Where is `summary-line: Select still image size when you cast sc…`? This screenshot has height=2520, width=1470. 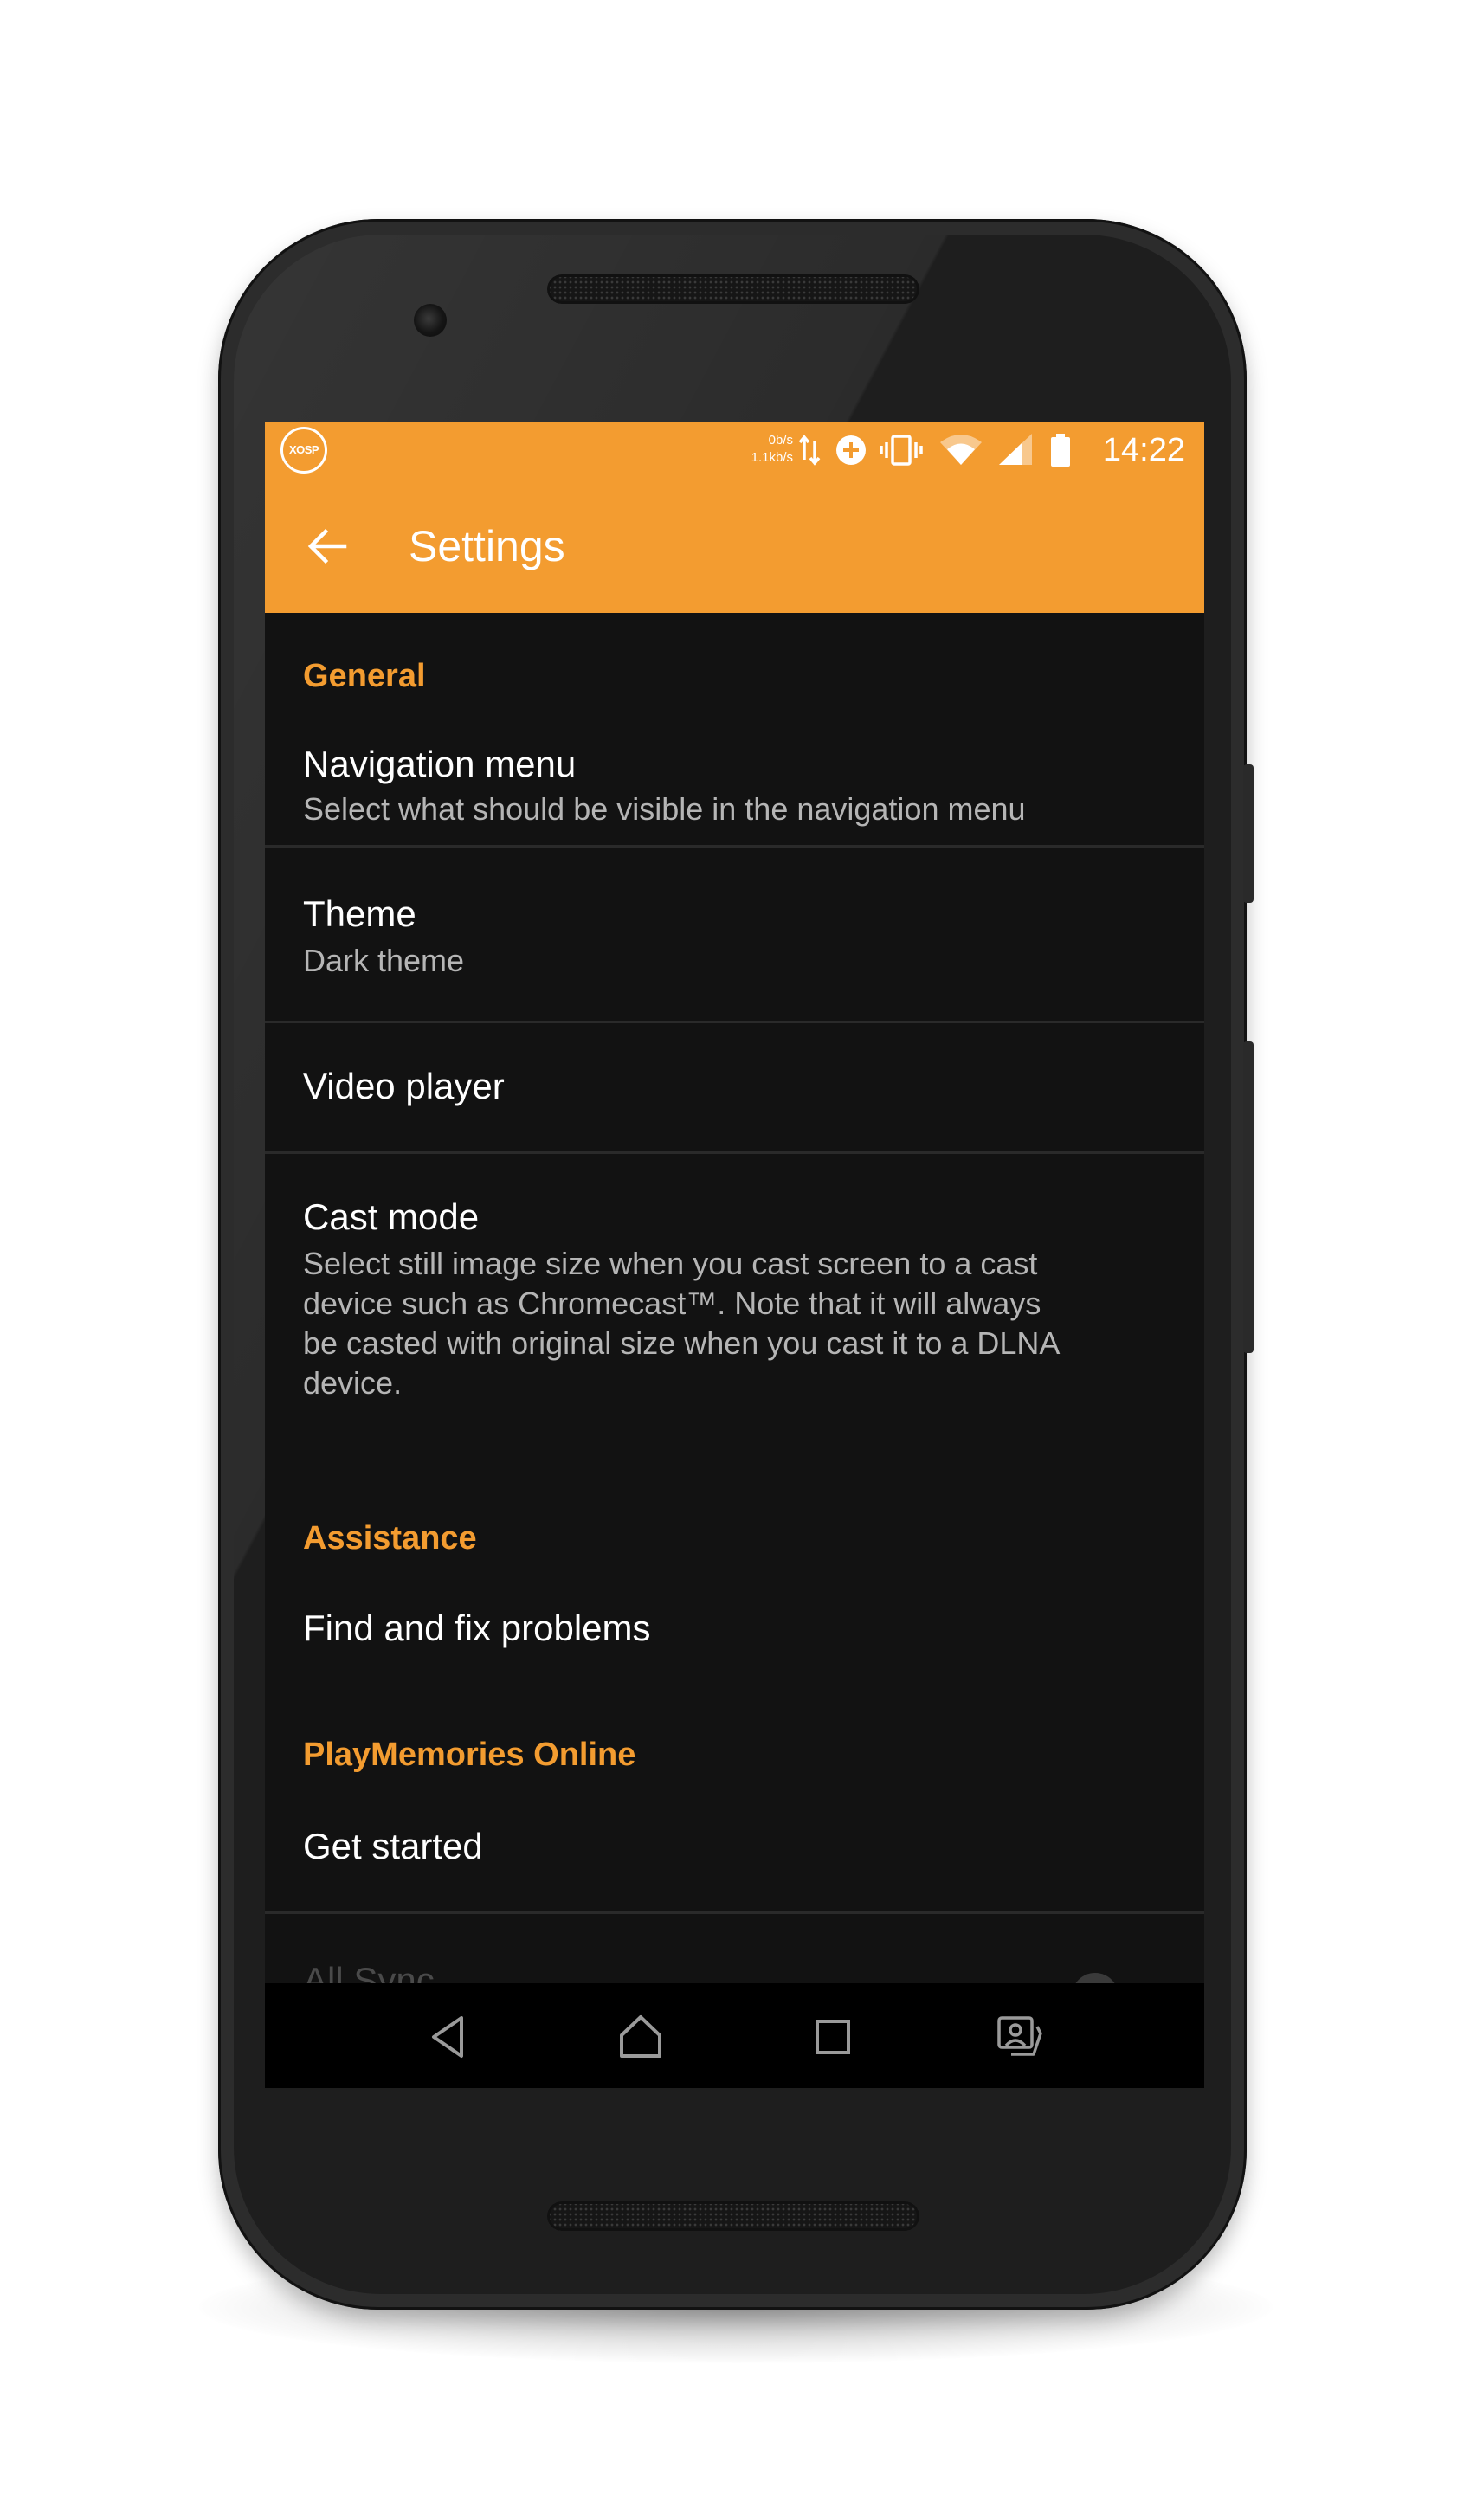
summary-line: Select still image size when you cast sc… is located at coordinates (671, 1263).